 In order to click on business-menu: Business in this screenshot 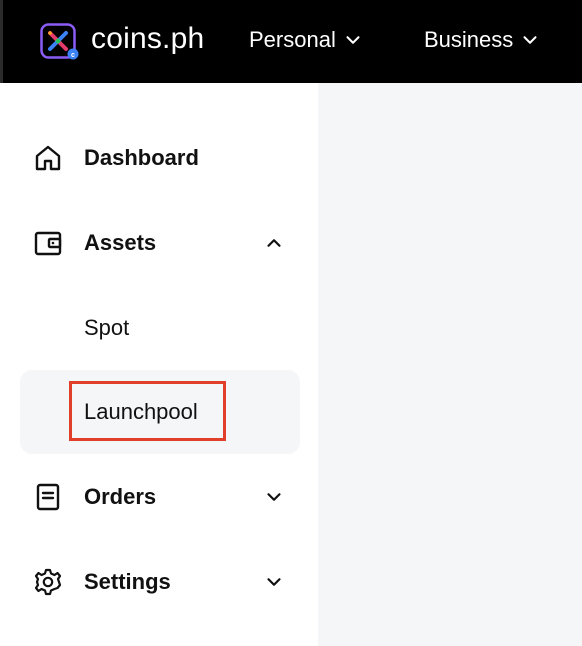, I will do `click(482, 40)`.